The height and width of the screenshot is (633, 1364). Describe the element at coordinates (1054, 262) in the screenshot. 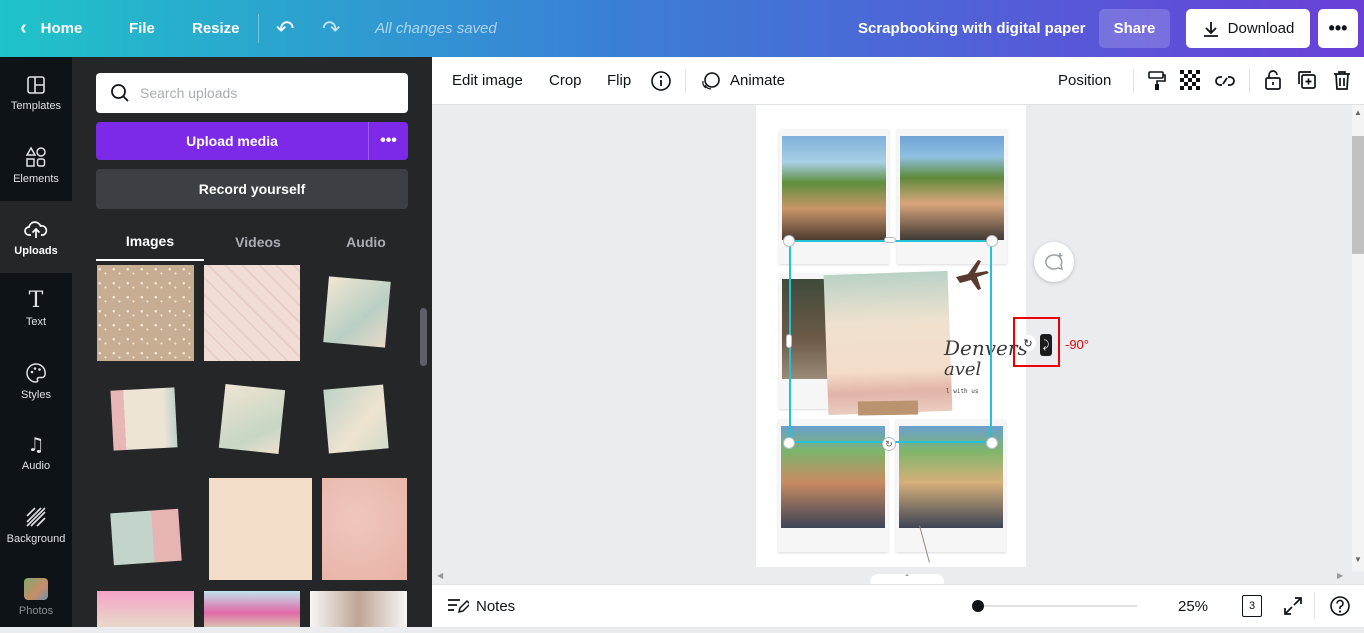

I see `add-comment-icon` at that location.